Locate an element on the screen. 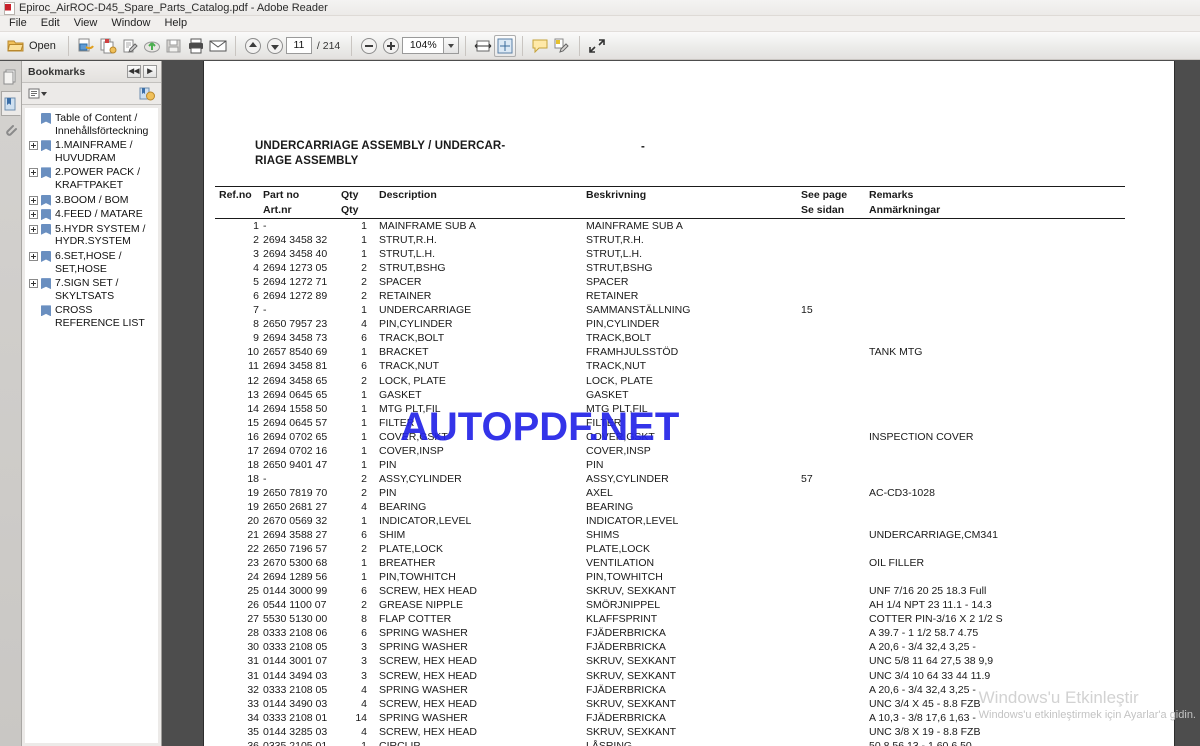 Image resolution: width=1200 pixels, height=746 pixels. save-button is located at coordinates (174, 46).